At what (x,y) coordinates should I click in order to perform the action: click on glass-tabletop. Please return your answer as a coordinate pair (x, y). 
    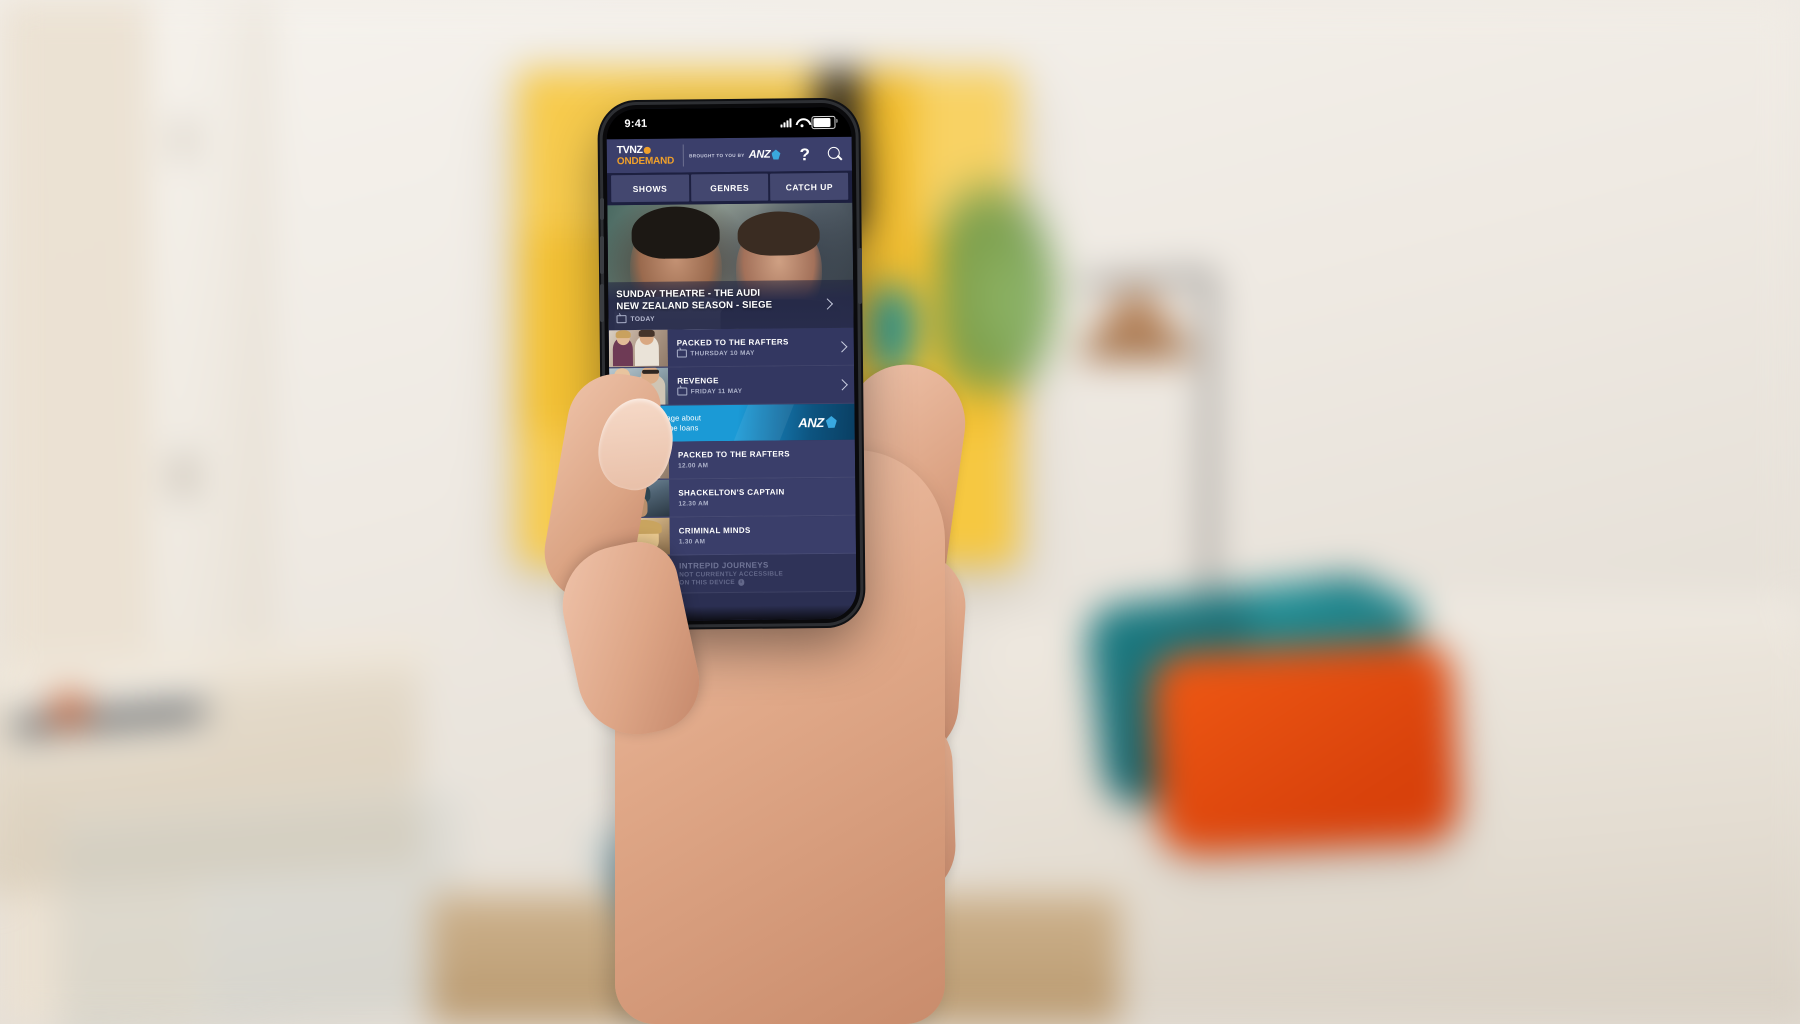
    Looking at the image, I should click on (260, 903).